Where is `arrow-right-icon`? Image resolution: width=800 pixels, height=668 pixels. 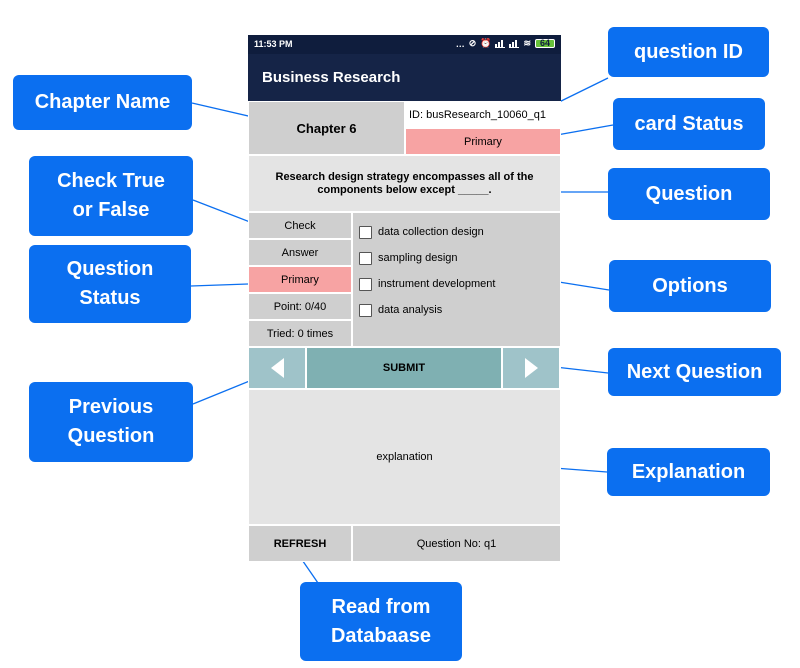 arrow-right-icon is located at coordinates (531, 368).